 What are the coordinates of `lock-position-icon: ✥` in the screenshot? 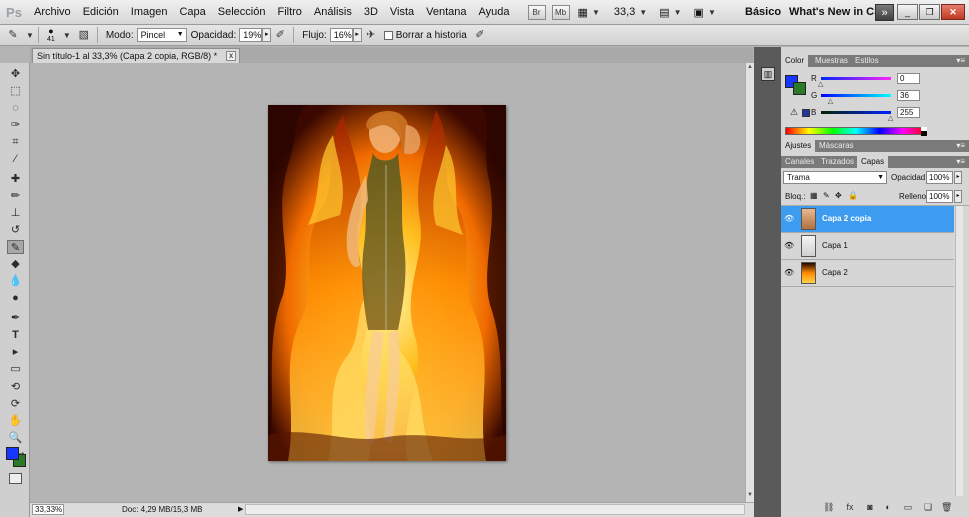 It's located at (838, 195).